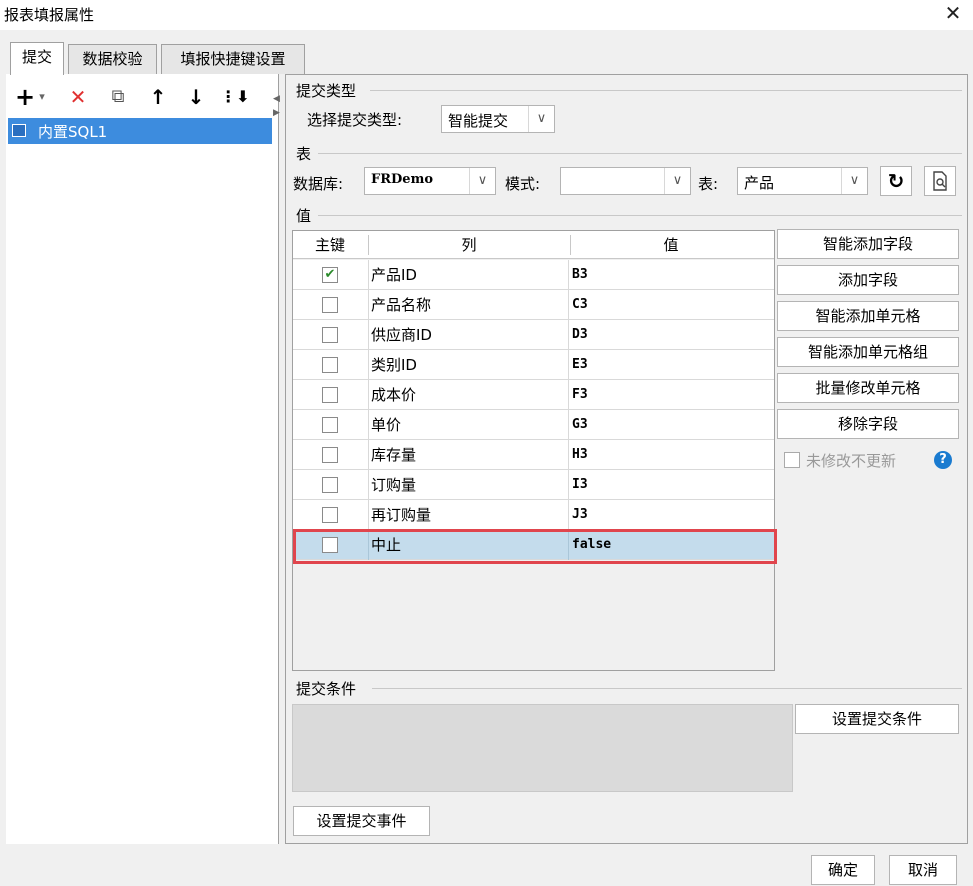 The width and height of the screenshot is (973, 886). What do you see at coordinates (112, 59) in the screenshot?
I see `tab-data-validation: 数据校验` at bounding box center [112, 59].